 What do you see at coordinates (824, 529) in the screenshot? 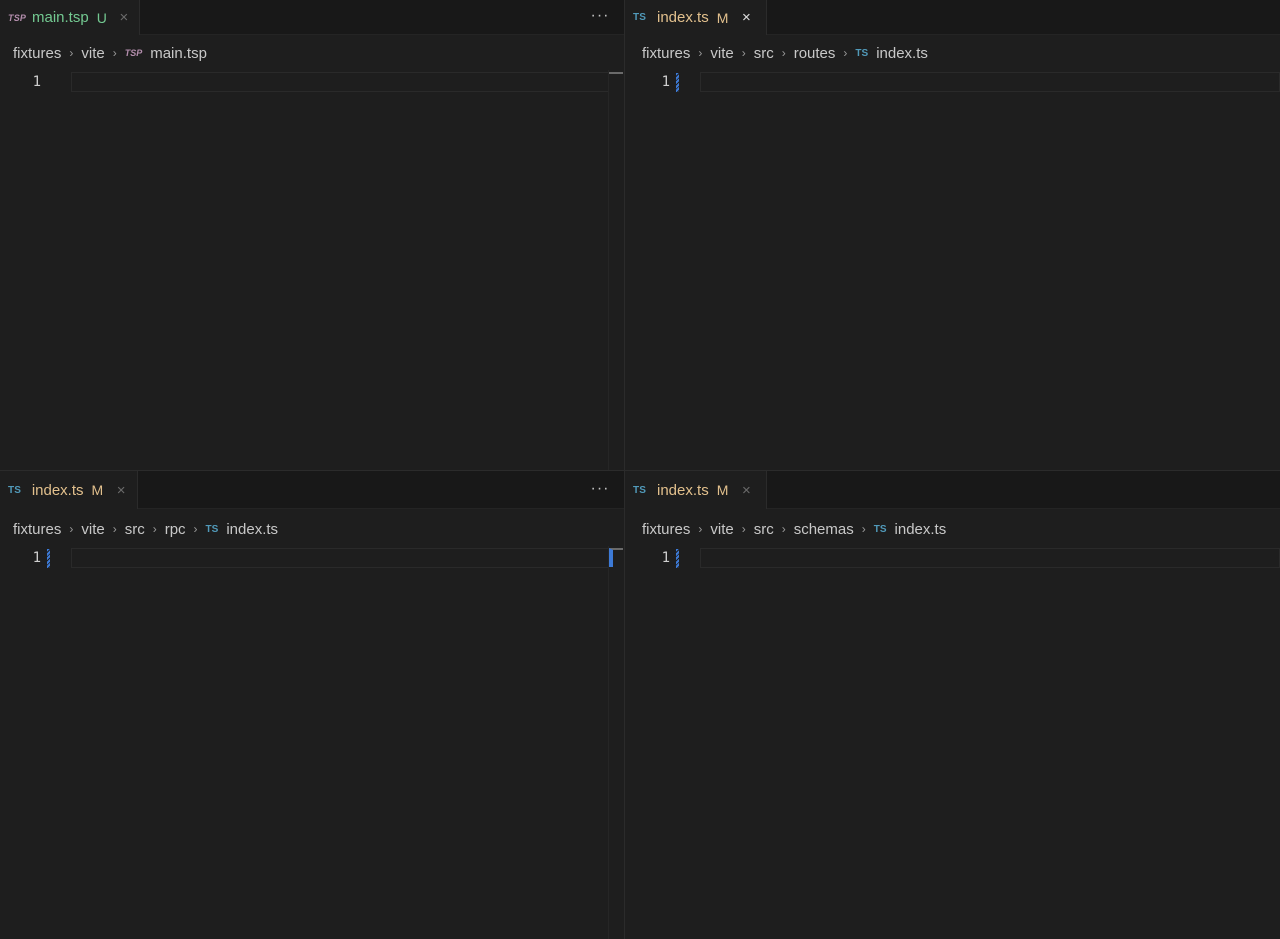
I see `breadcrumb-item: schemas` at bounding box center [824, 529].